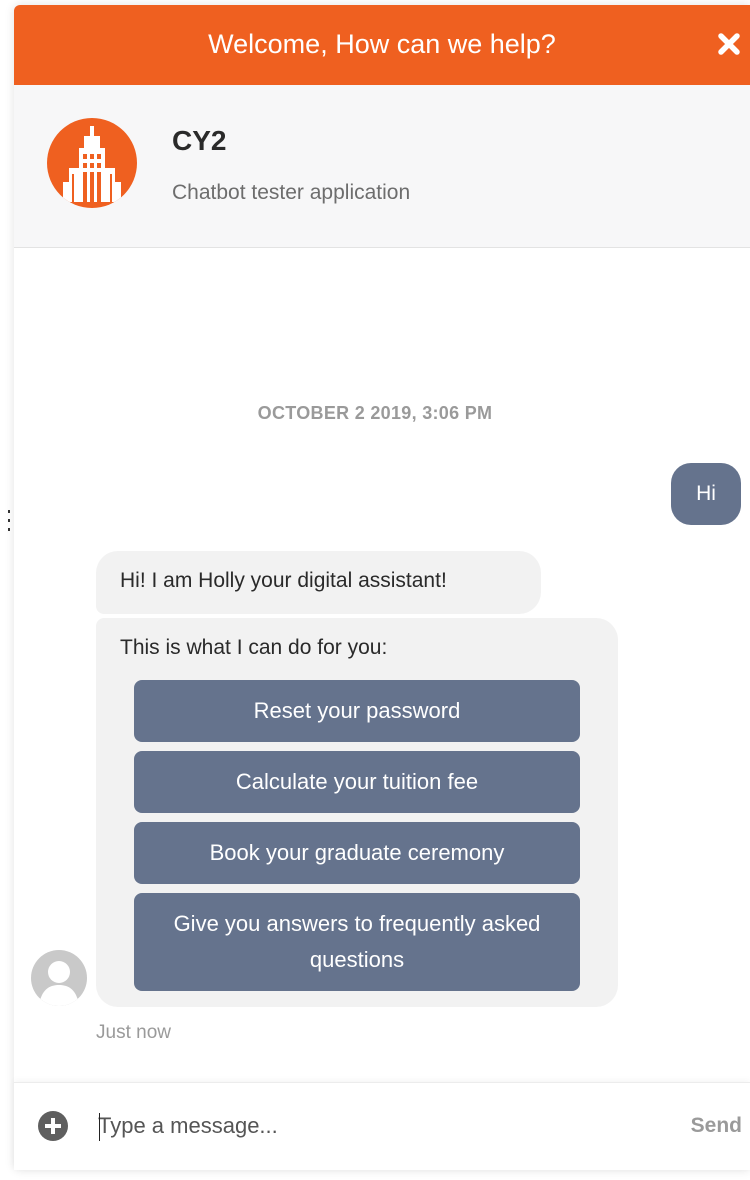  Describe the element at coordinates (375, 413) in the screenshot. I see `date-separator: OCTOBER 2 2019, 3:06 PM` at that location.